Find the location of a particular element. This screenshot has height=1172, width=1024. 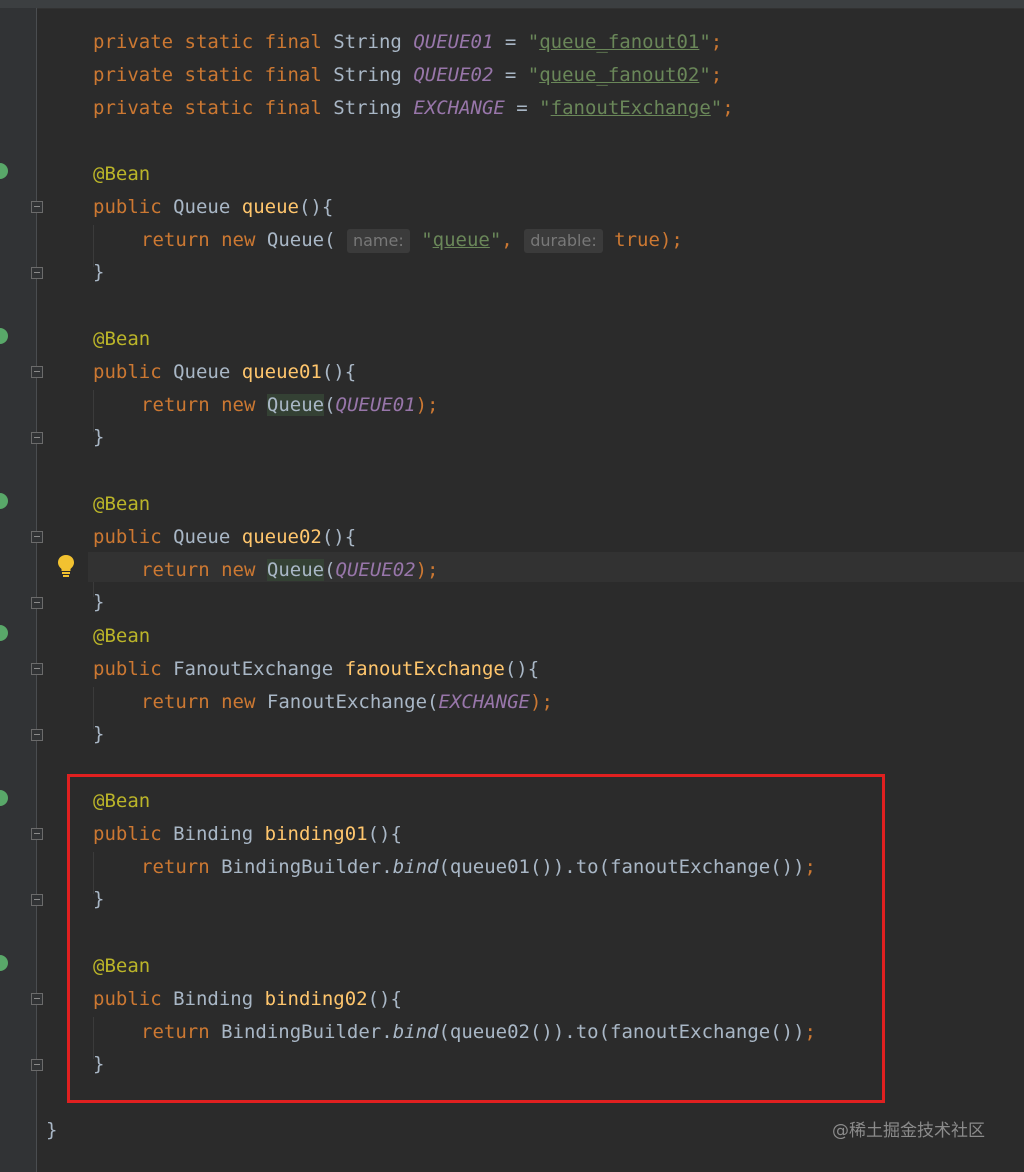

code-line: public Queue queue(){ is located at coordinates (213, 207).